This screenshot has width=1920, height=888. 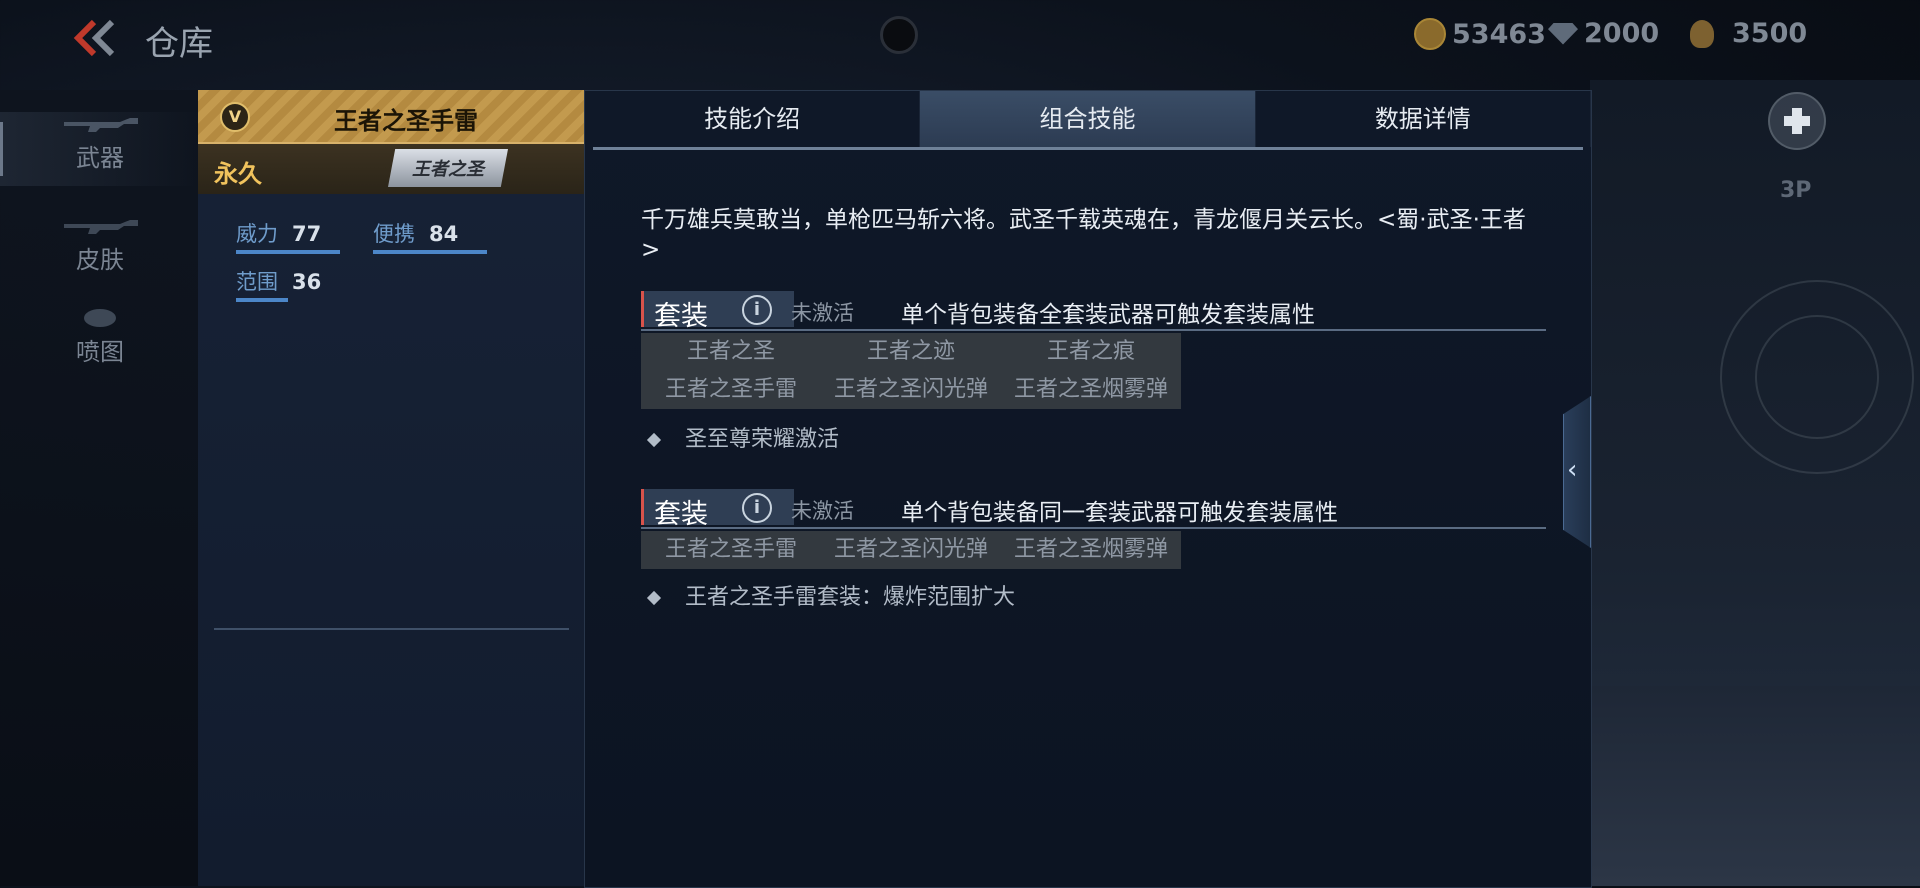 I want to click on set-piece: 王者之迹, so click(x=910, y=351).